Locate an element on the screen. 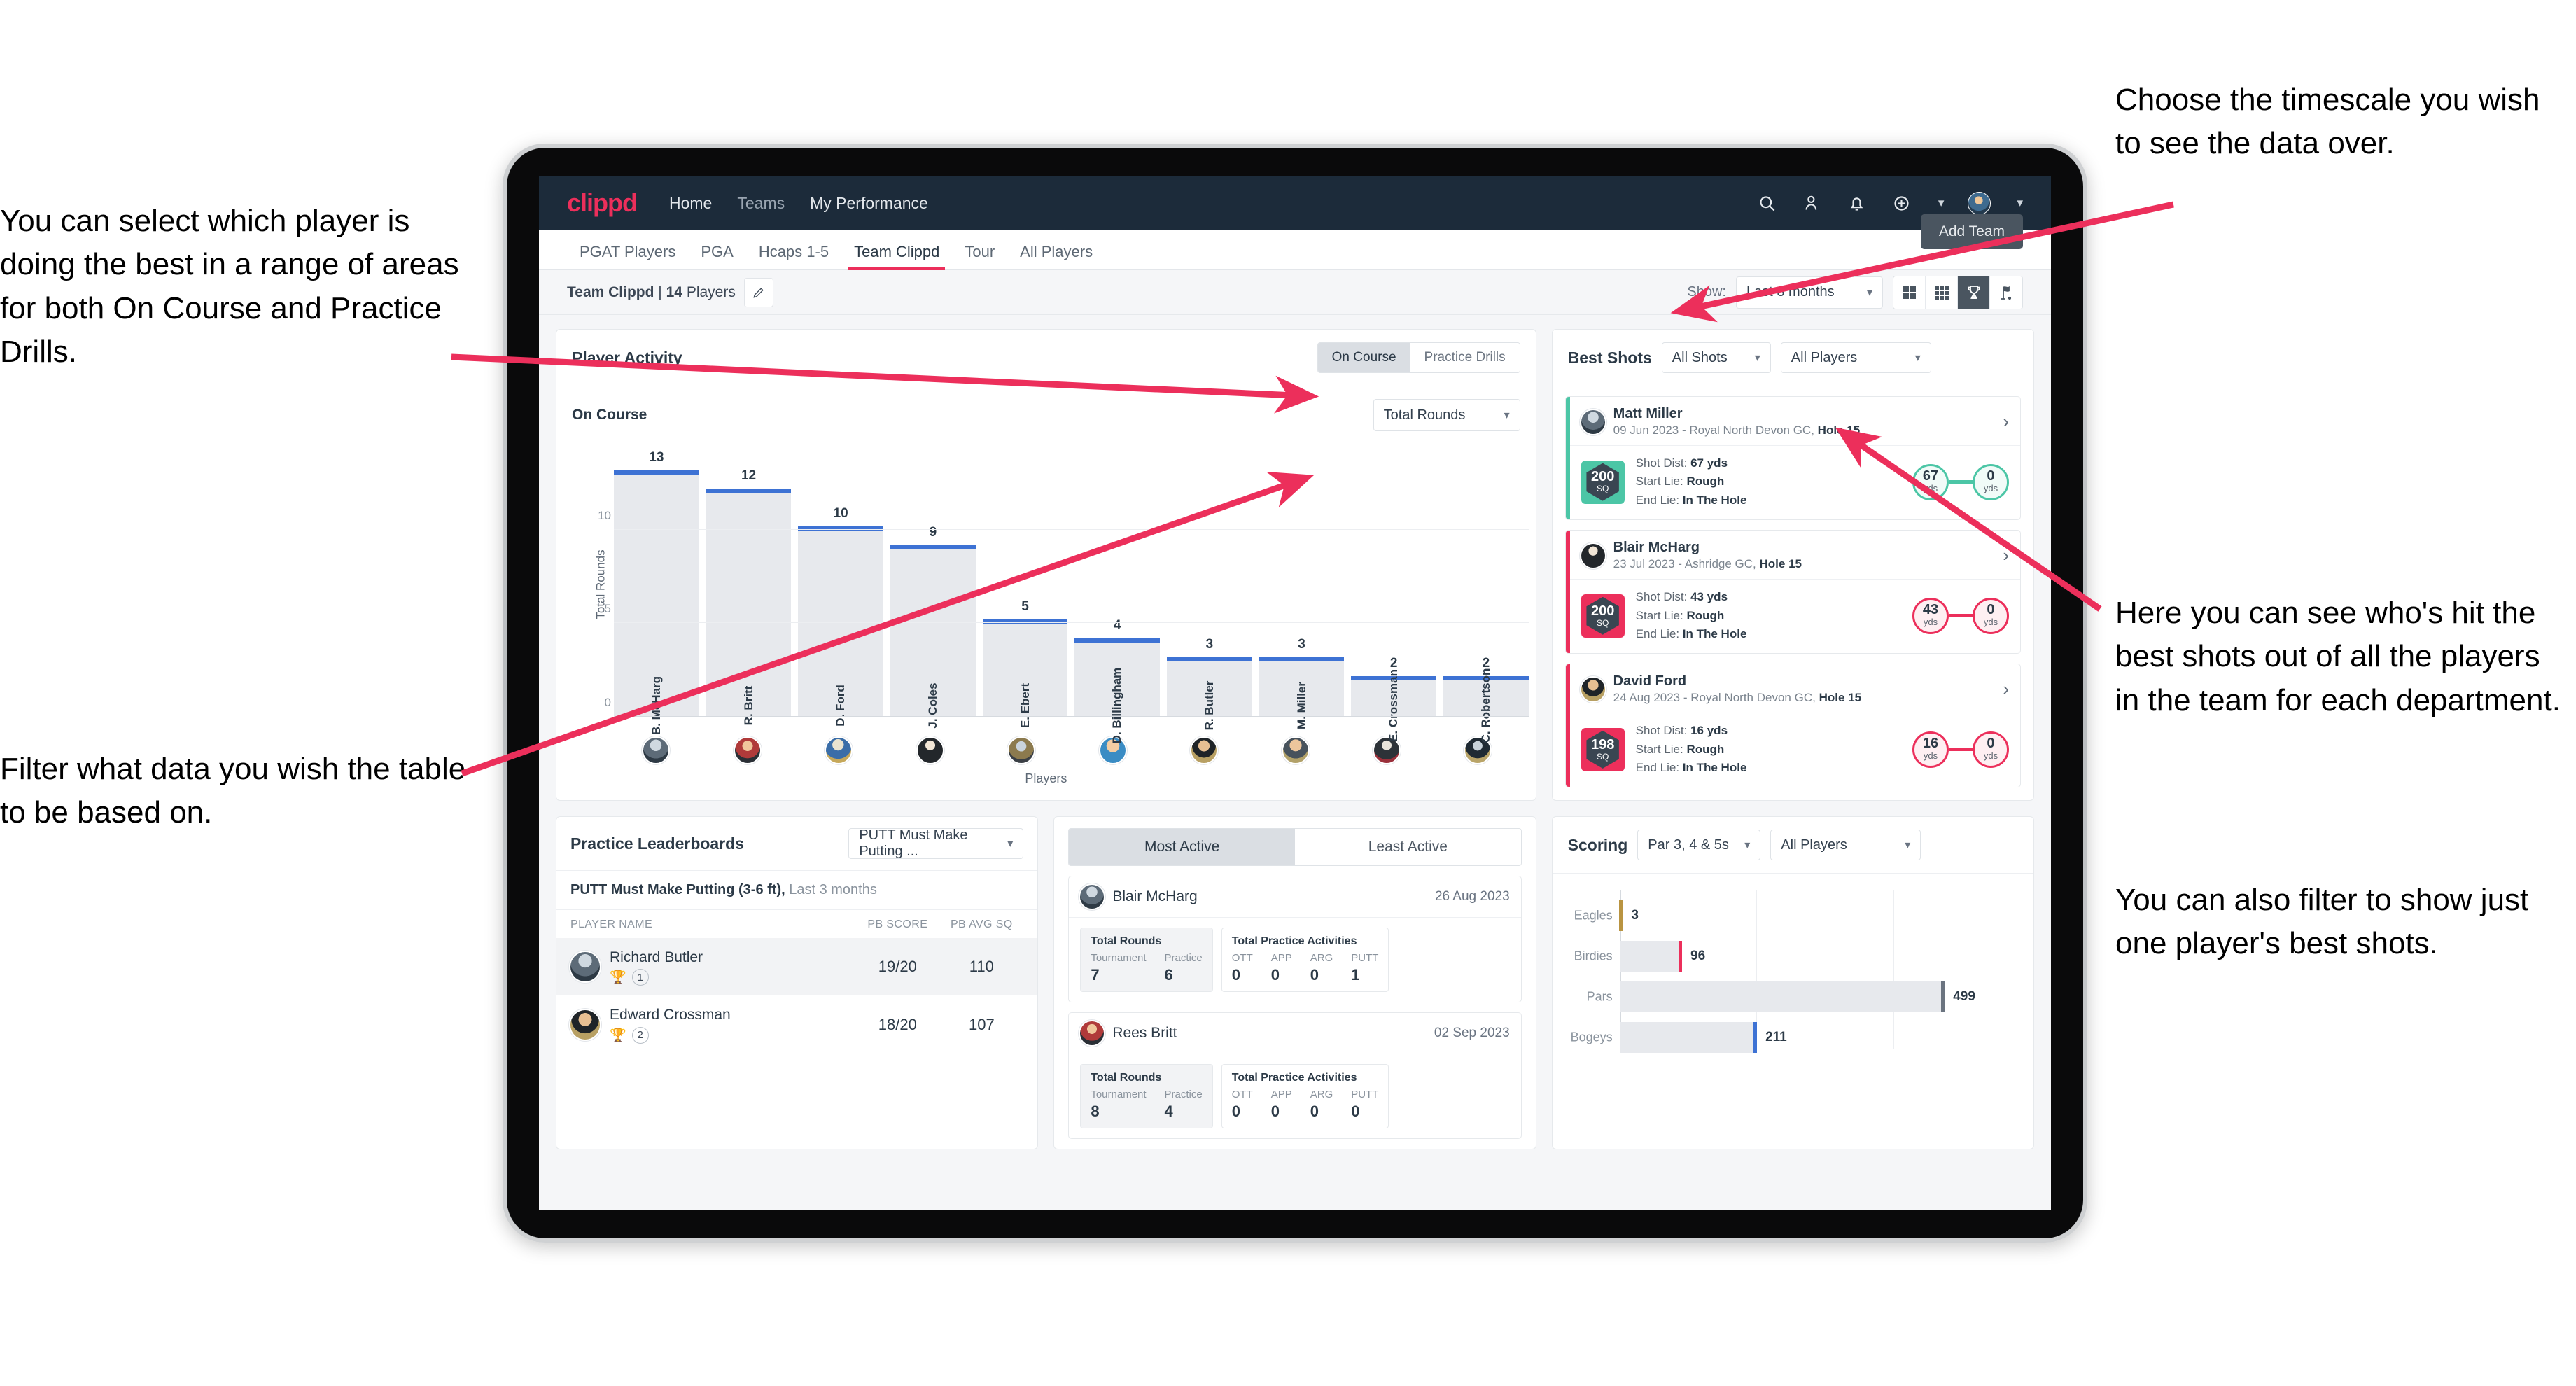 This screenshot has height=1386, width=2576. chart-bar-value: 3 is located at coordinates (1209, 644).